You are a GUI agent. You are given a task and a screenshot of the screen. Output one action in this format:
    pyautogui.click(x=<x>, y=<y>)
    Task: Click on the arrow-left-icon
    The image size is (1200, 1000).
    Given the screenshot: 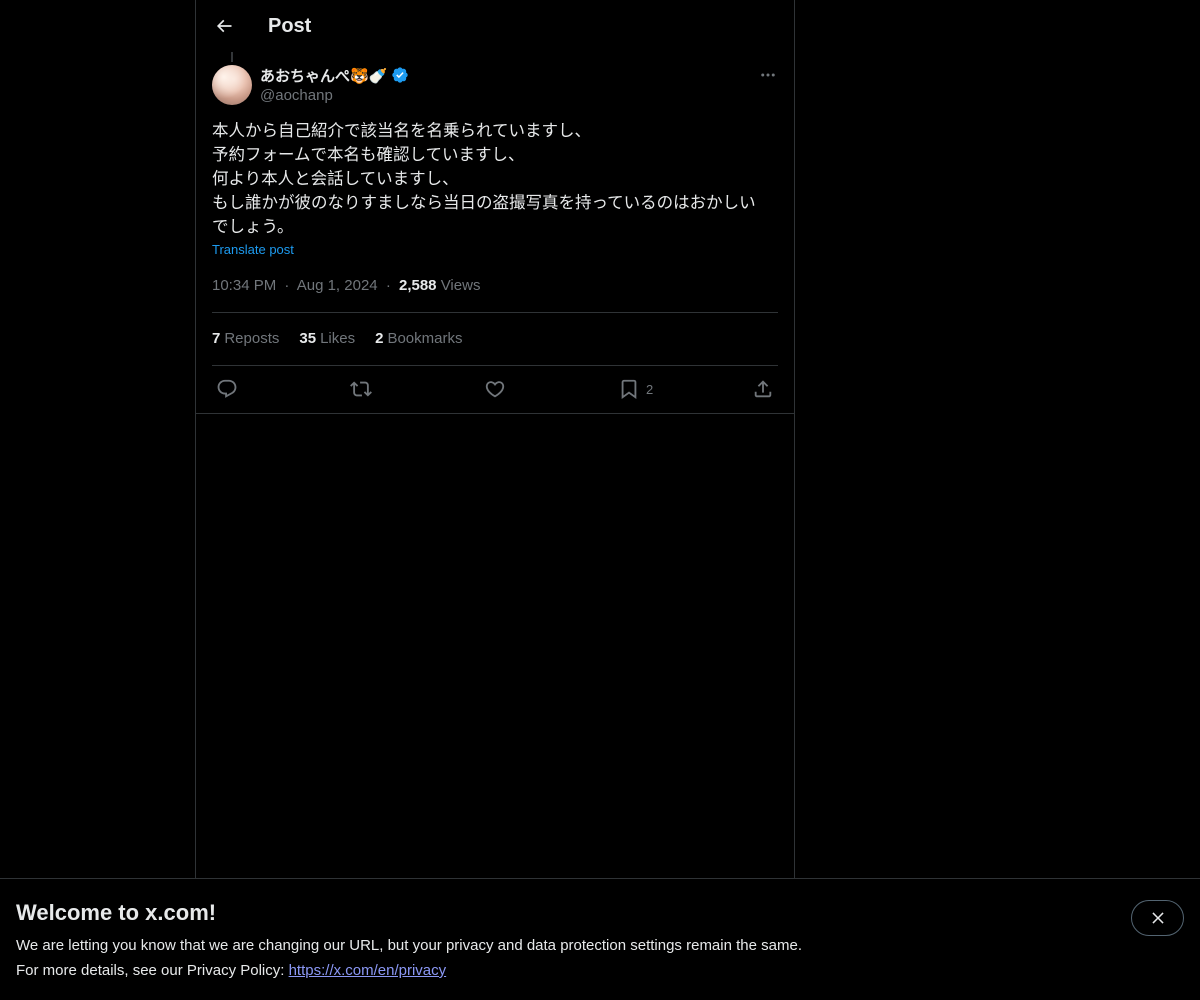 What is the action you would take?
    pyautogui.click(x=224, y=26)
    